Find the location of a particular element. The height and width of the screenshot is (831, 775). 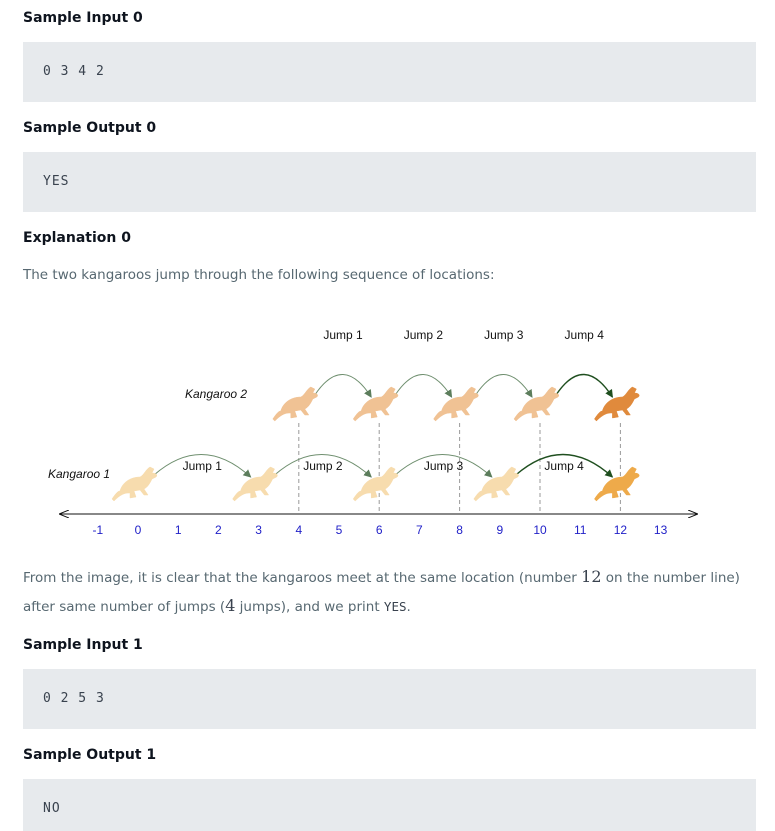

sample-input-0-code: 0 3 4 2 is located at coordinates (74, 71).